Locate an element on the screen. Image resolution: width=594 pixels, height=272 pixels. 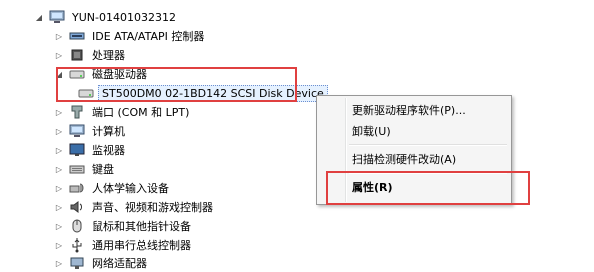
tree-item-ide: ▷ IDE ATA/ATAPI 控制器 is located at coordinates (130, 36).